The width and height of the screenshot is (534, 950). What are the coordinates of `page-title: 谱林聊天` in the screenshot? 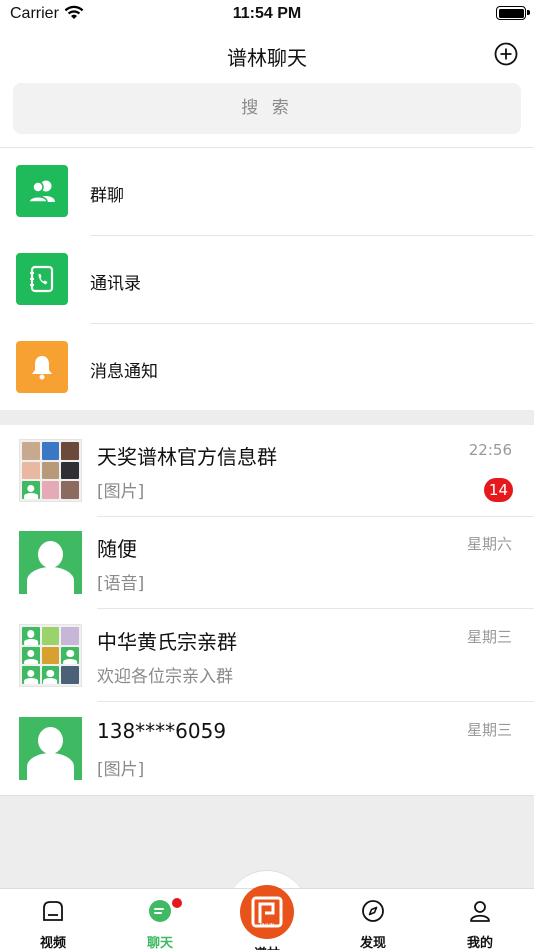 It's located at (267, 58).